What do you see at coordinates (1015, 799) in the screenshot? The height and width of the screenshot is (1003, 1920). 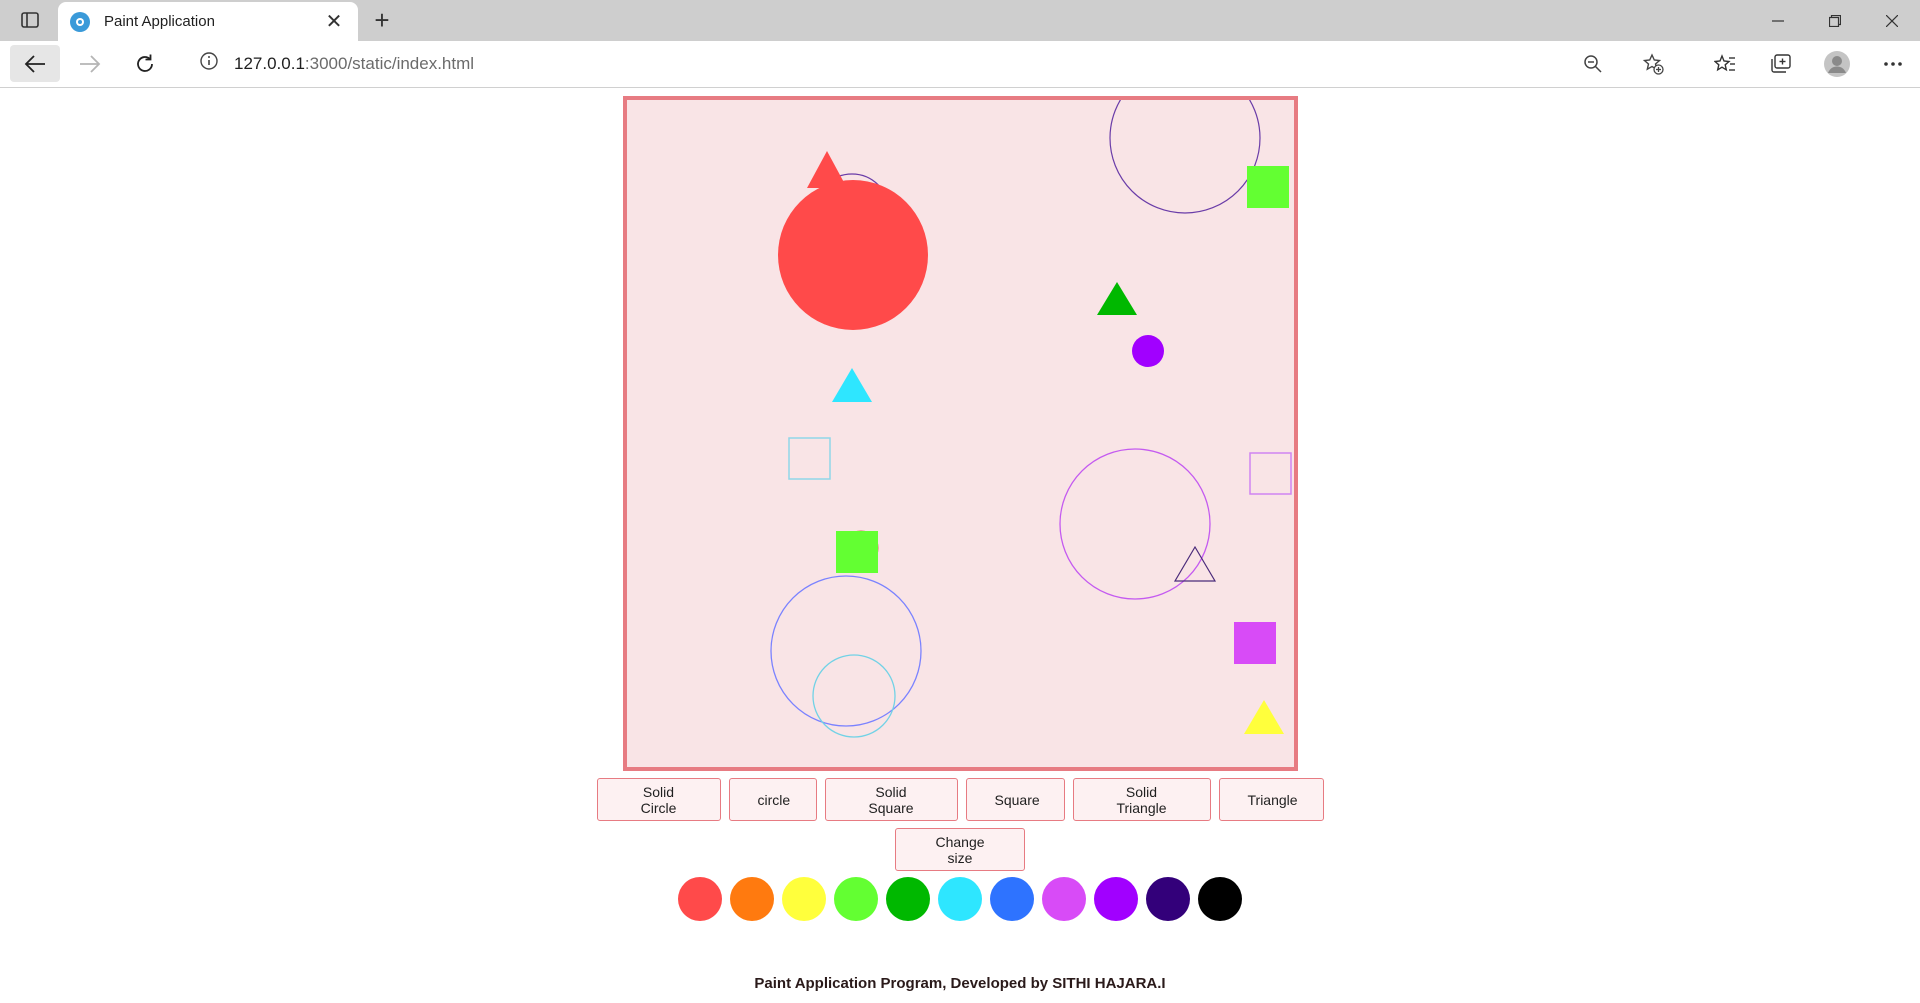 I see `square-button: Square` at bounding box center [1015, 799].